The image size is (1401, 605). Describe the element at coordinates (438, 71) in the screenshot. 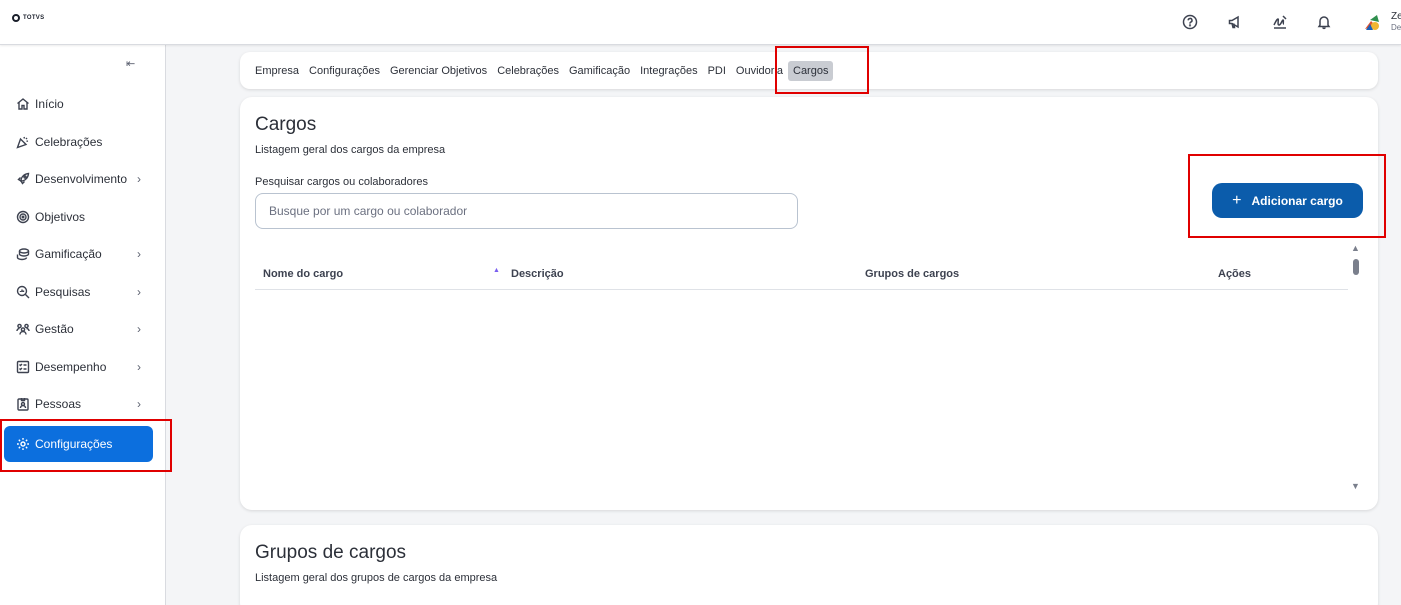

I see `tab-gerenciar-objetivos: Gerenciar Objetivos` at that location.